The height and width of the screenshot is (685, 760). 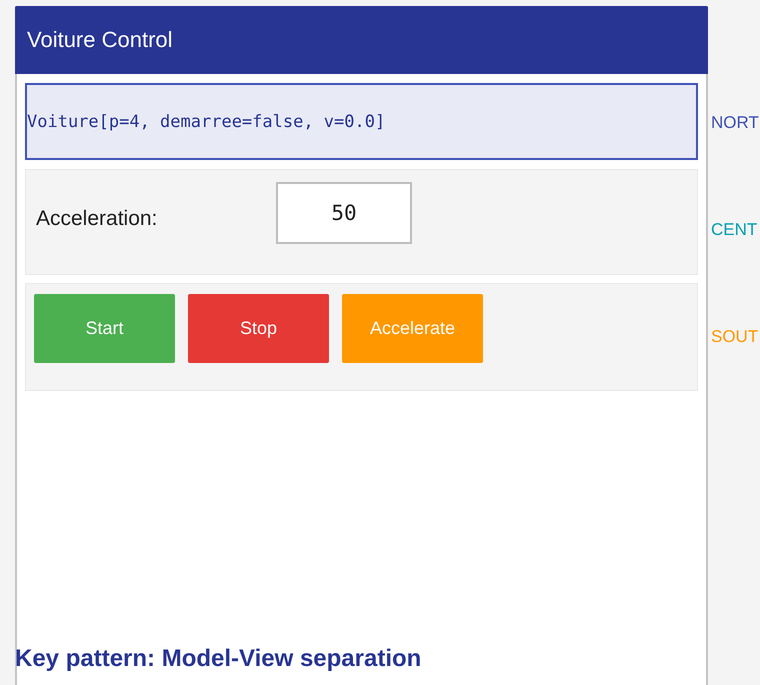 I want to click on region-label: NORT, so click(x=735, y=123).